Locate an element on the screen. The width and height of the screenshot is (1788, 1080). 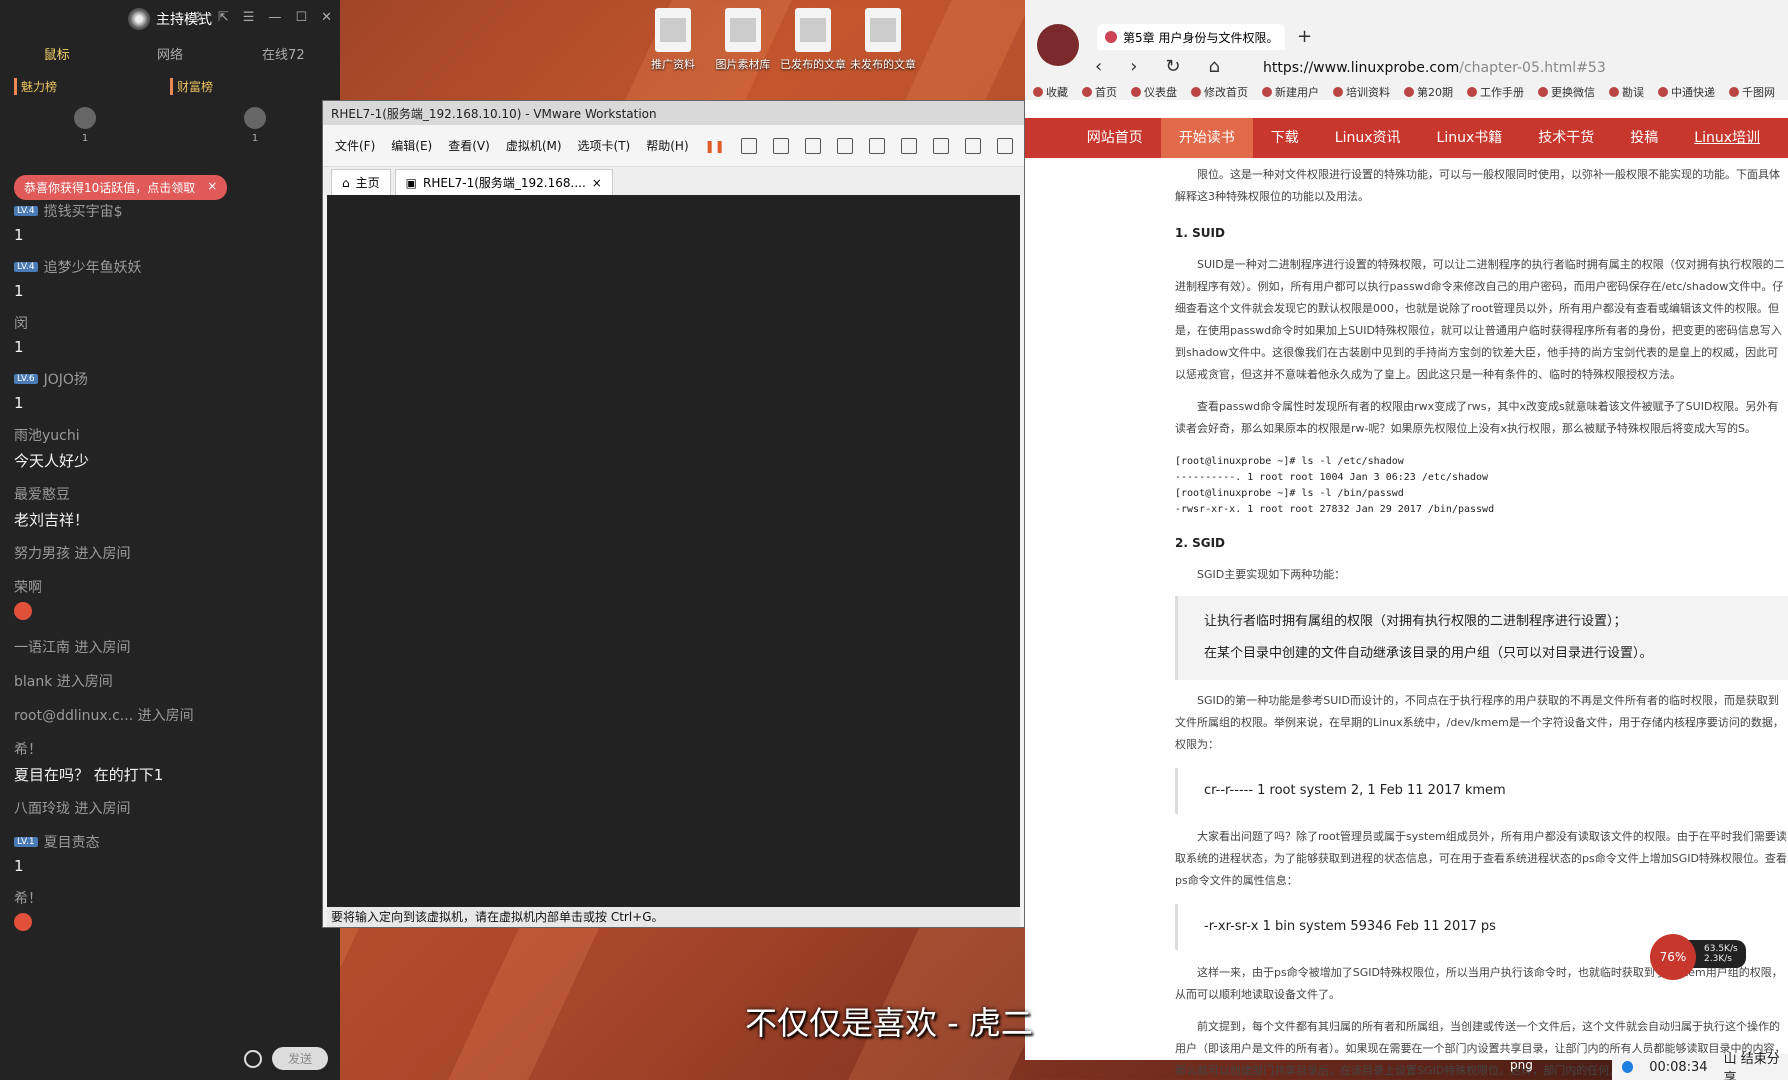
bookmark-item: 勘误 is located at coordinates (1626, 92).